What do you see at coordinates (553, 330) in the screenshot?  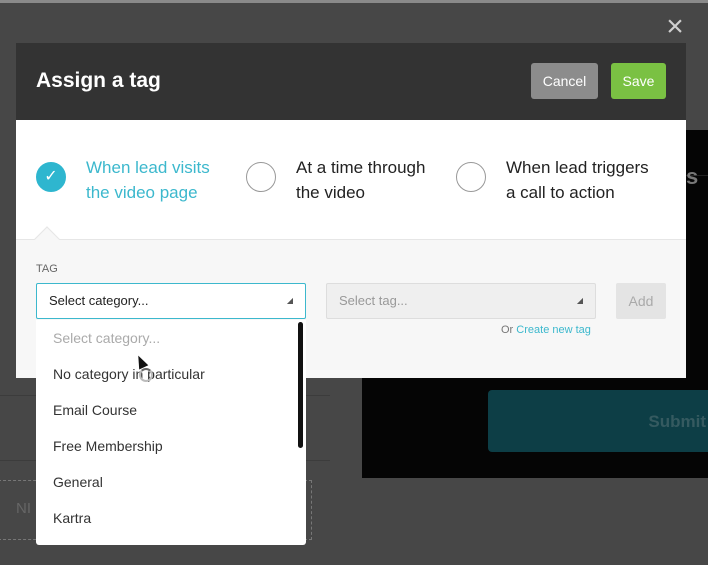 I see `create-new-tag-link: Create new tag` at bounding box center [553, 330].